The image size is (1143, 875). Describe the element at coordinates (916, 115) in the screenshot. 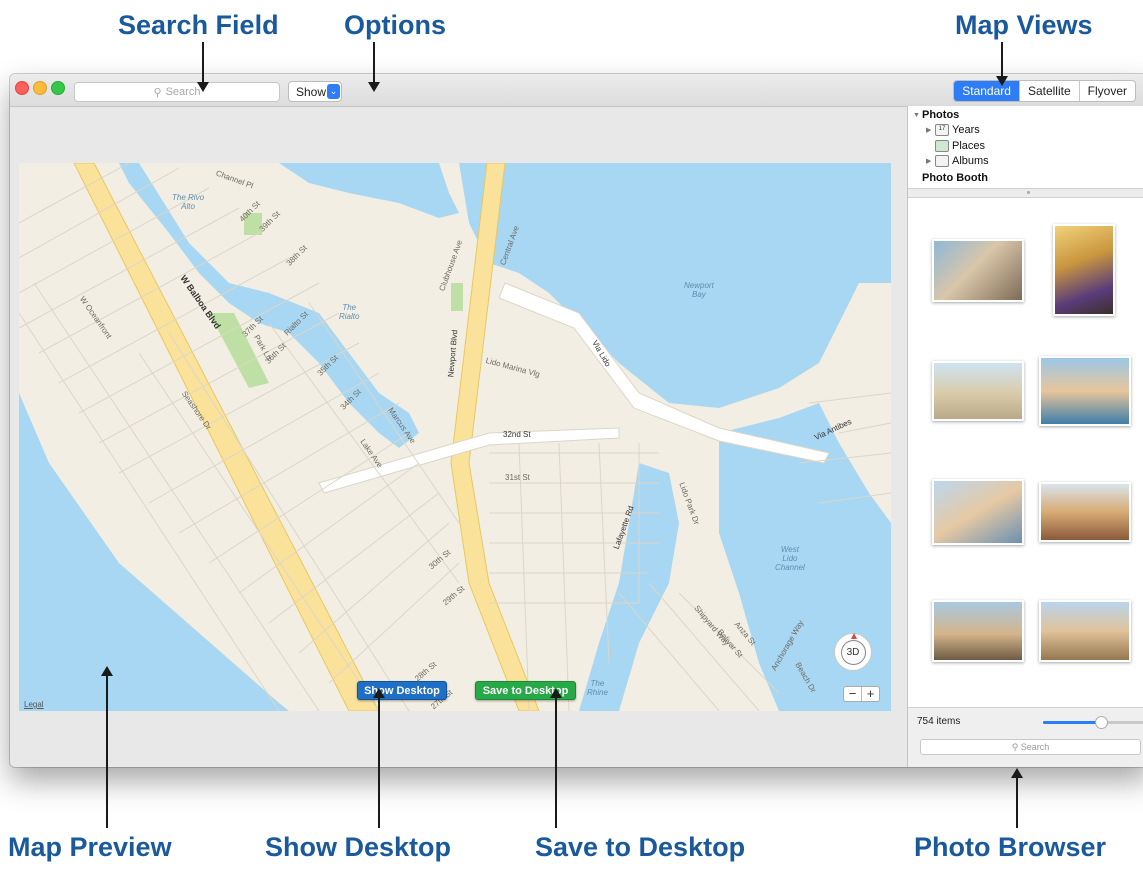

I see `disclosure-open-icon: ▼` at that location.